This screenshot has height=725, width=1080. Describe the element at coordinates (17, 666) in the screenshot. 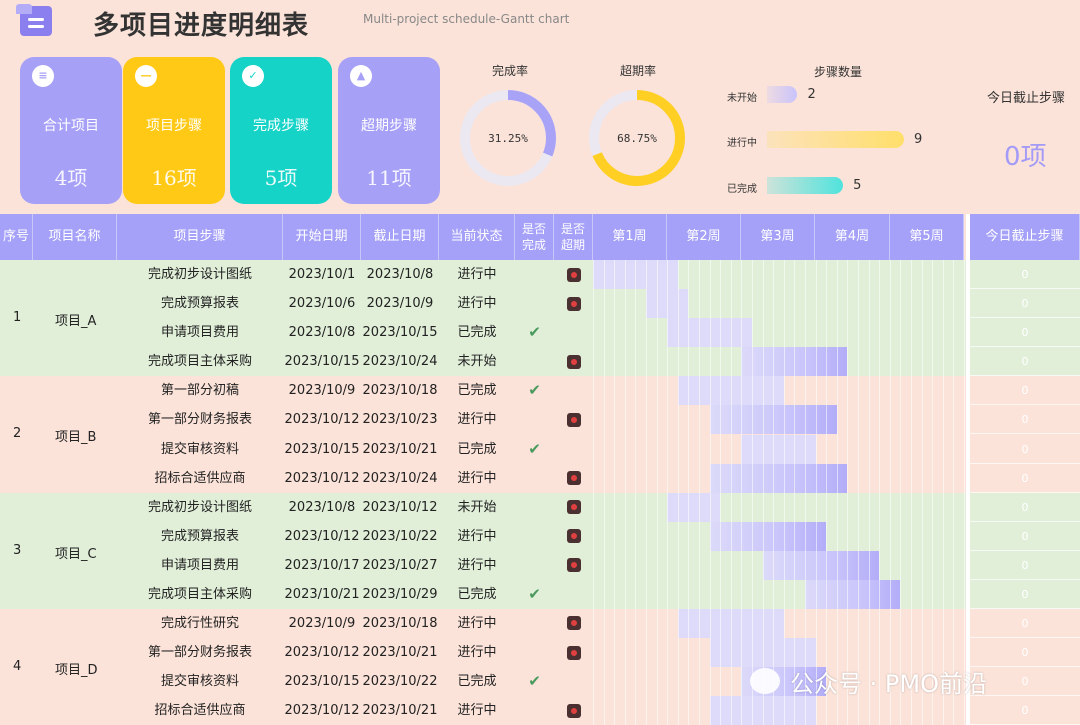

I see `group-seq: 4` at that location.